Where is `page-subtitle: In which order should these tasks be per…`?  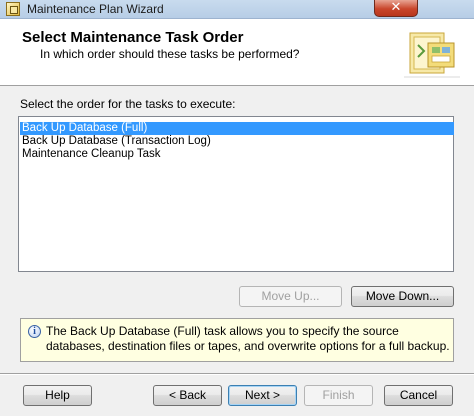
page-subtitle: In which order should these tasks be per… is located at coordinates (170, 54).